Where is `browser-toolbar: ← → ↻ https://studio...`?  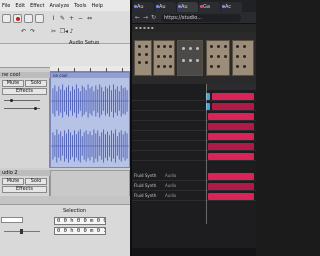
browser-toolbar: ← → ↻ https://studio... is located at coordinates (194, 18).